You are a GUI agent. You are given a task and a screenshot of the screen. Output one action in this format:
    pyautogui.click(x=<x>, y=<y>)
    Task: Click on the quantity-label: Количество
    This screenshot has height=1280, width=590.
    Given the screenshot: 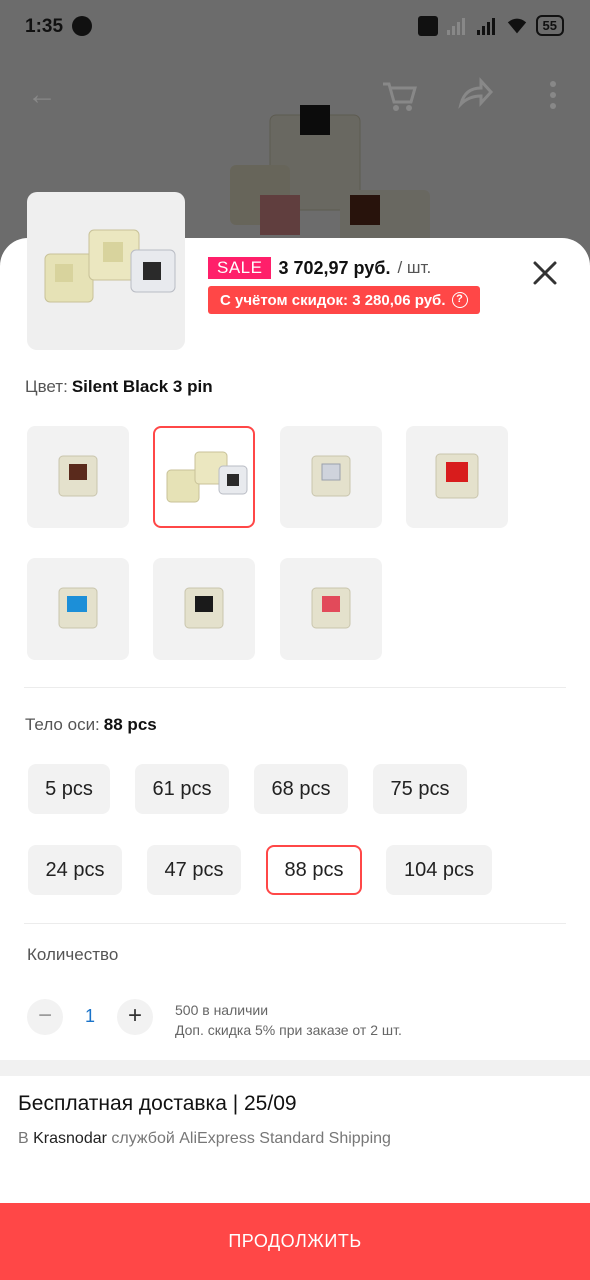 What is the action you would take?
    pyautogui.click(x=73, y=954)
    